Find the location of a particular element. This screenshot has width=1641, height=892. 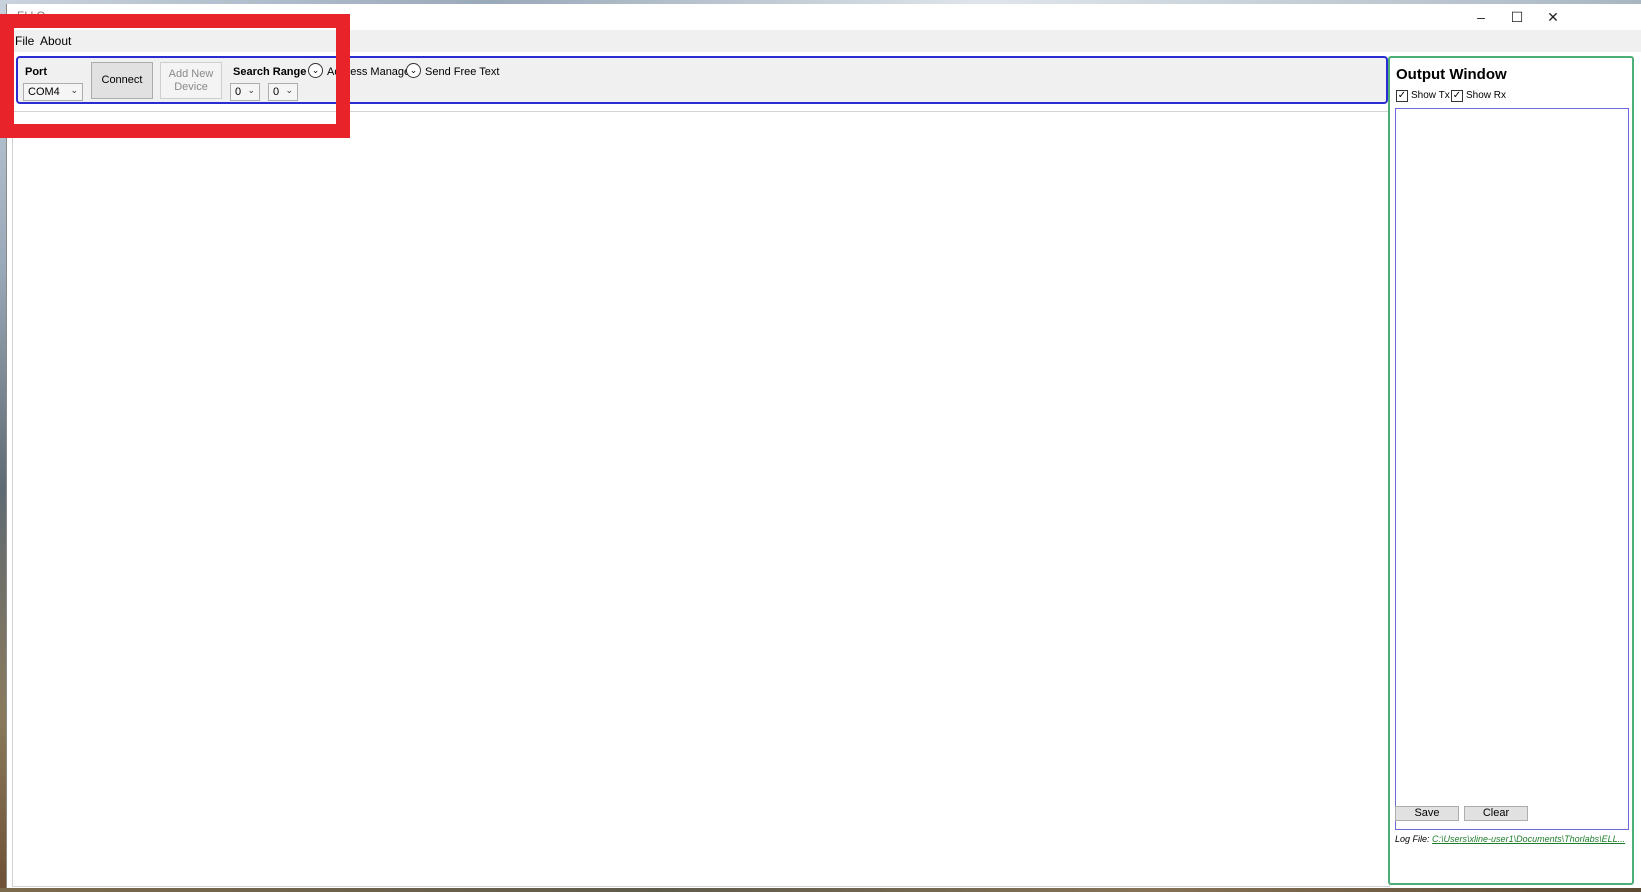

output-log-textbox is located at coordinates (1512, 469).